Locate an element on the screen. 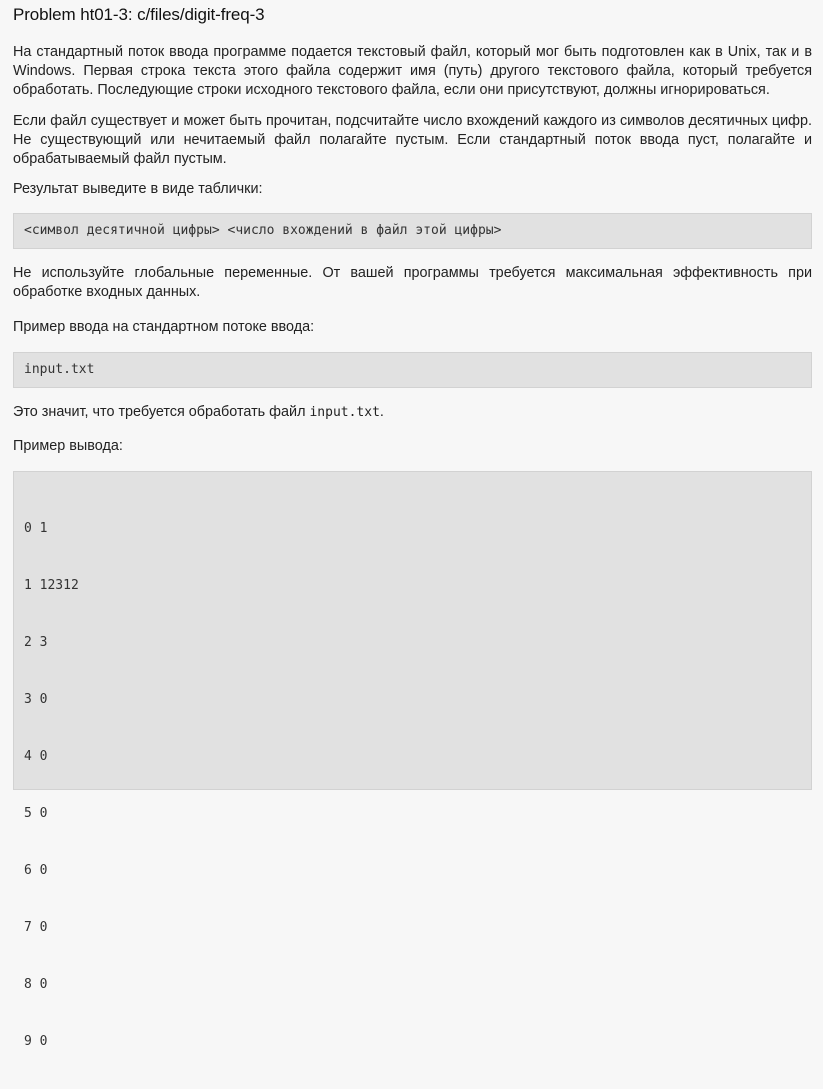  output-line: 7 0 is located at coordinates (36, 927).